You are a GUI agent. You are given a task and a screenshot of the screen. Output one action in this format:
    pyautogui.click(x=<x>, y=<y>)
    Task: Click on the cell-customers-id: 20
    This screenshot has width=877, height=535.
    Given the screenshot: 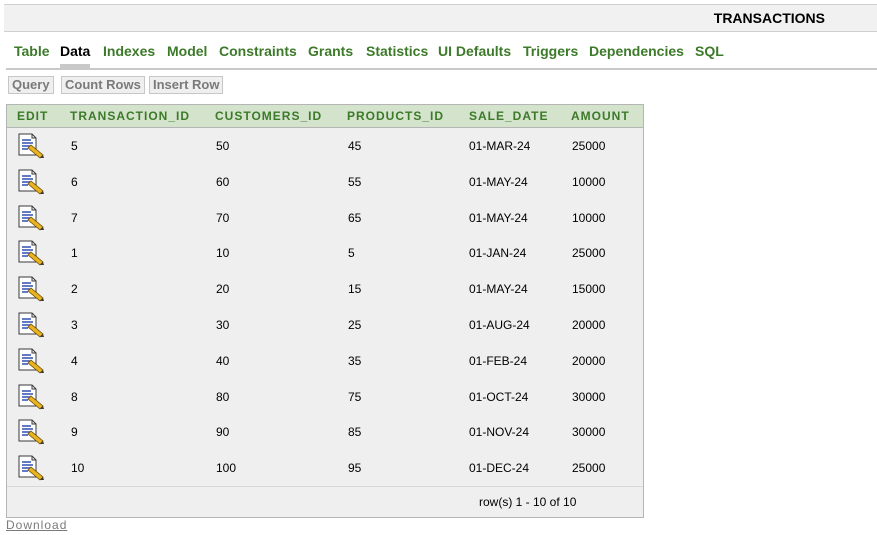 What is the action you would take?
    pyautogui.click(x=223, y=289)
    